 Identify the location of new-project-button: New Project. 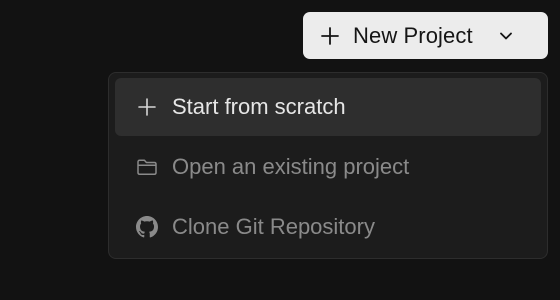
(425, 35).